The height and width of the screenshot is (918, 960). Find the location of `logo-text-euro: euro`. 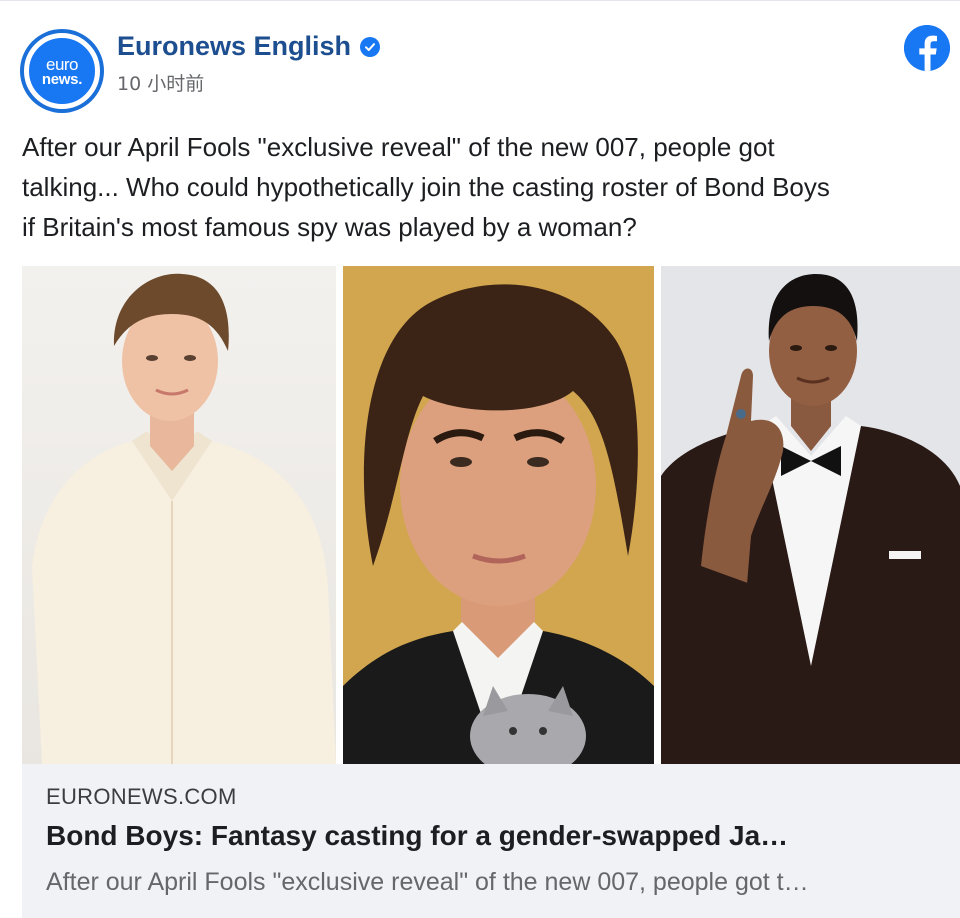

logo-text-euro: euro is located at coordinates (62, 64).